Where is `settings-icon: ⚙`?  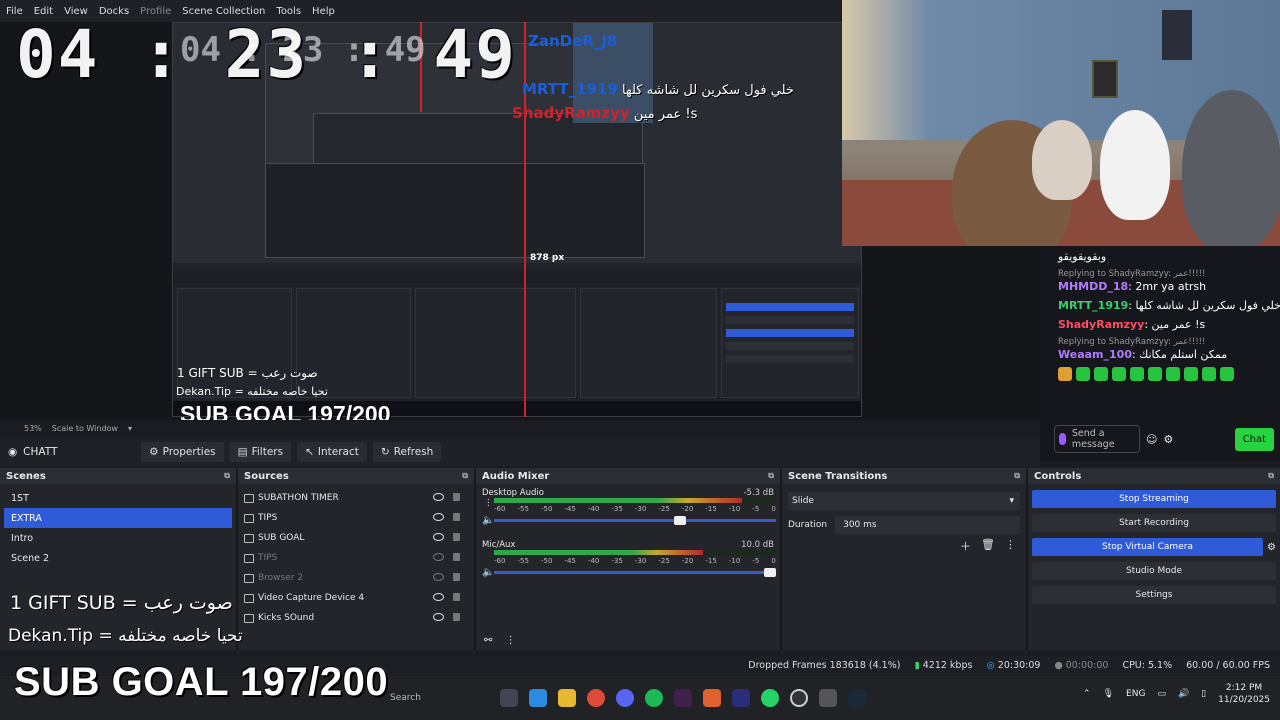 settings-icon: ⚙ is located at coordinates (1168, 439).